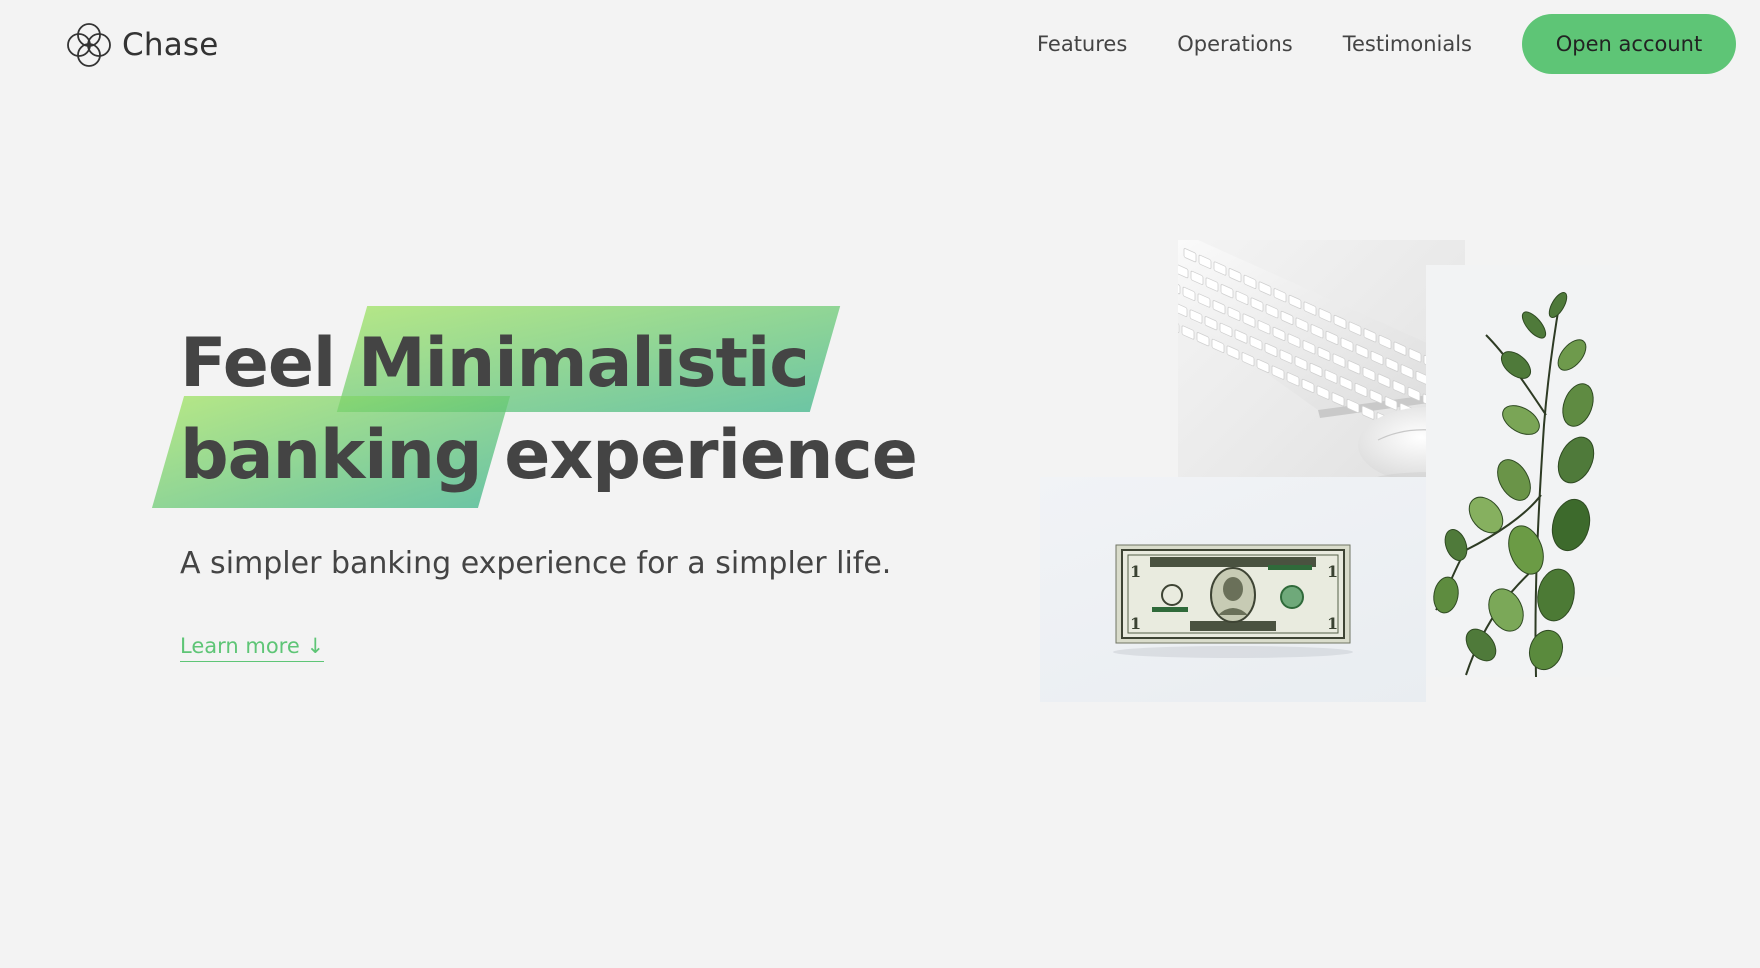  I want to click on open-account-button: Open account, so click(1629, 44).